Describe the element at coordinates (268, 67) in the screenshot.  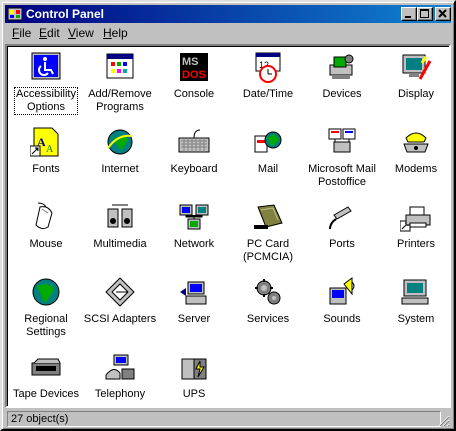
I see `date-time-icon: 12` at that location.